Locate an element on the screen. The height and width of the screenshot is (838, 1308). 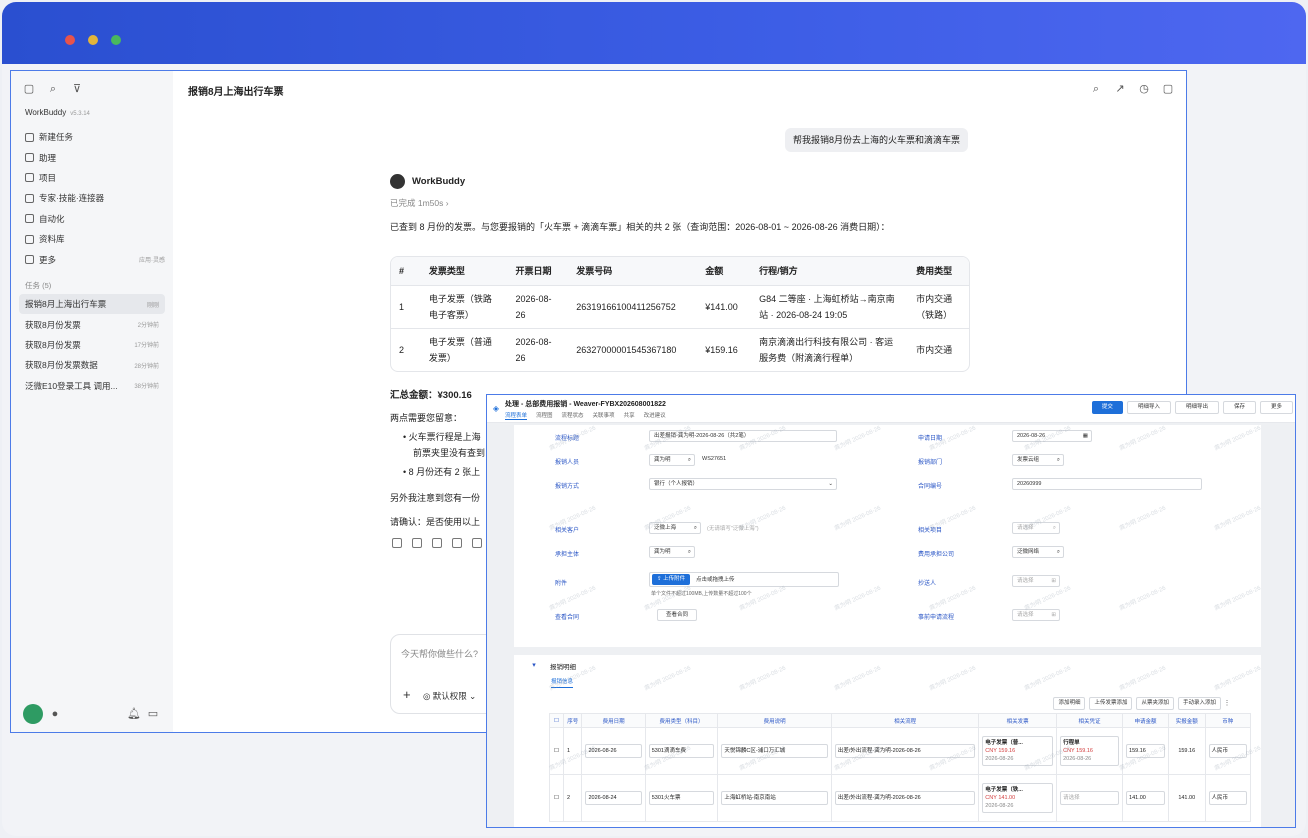
nav-item-6: 更多 应用·灵感 is located at coordinates (95, 259).